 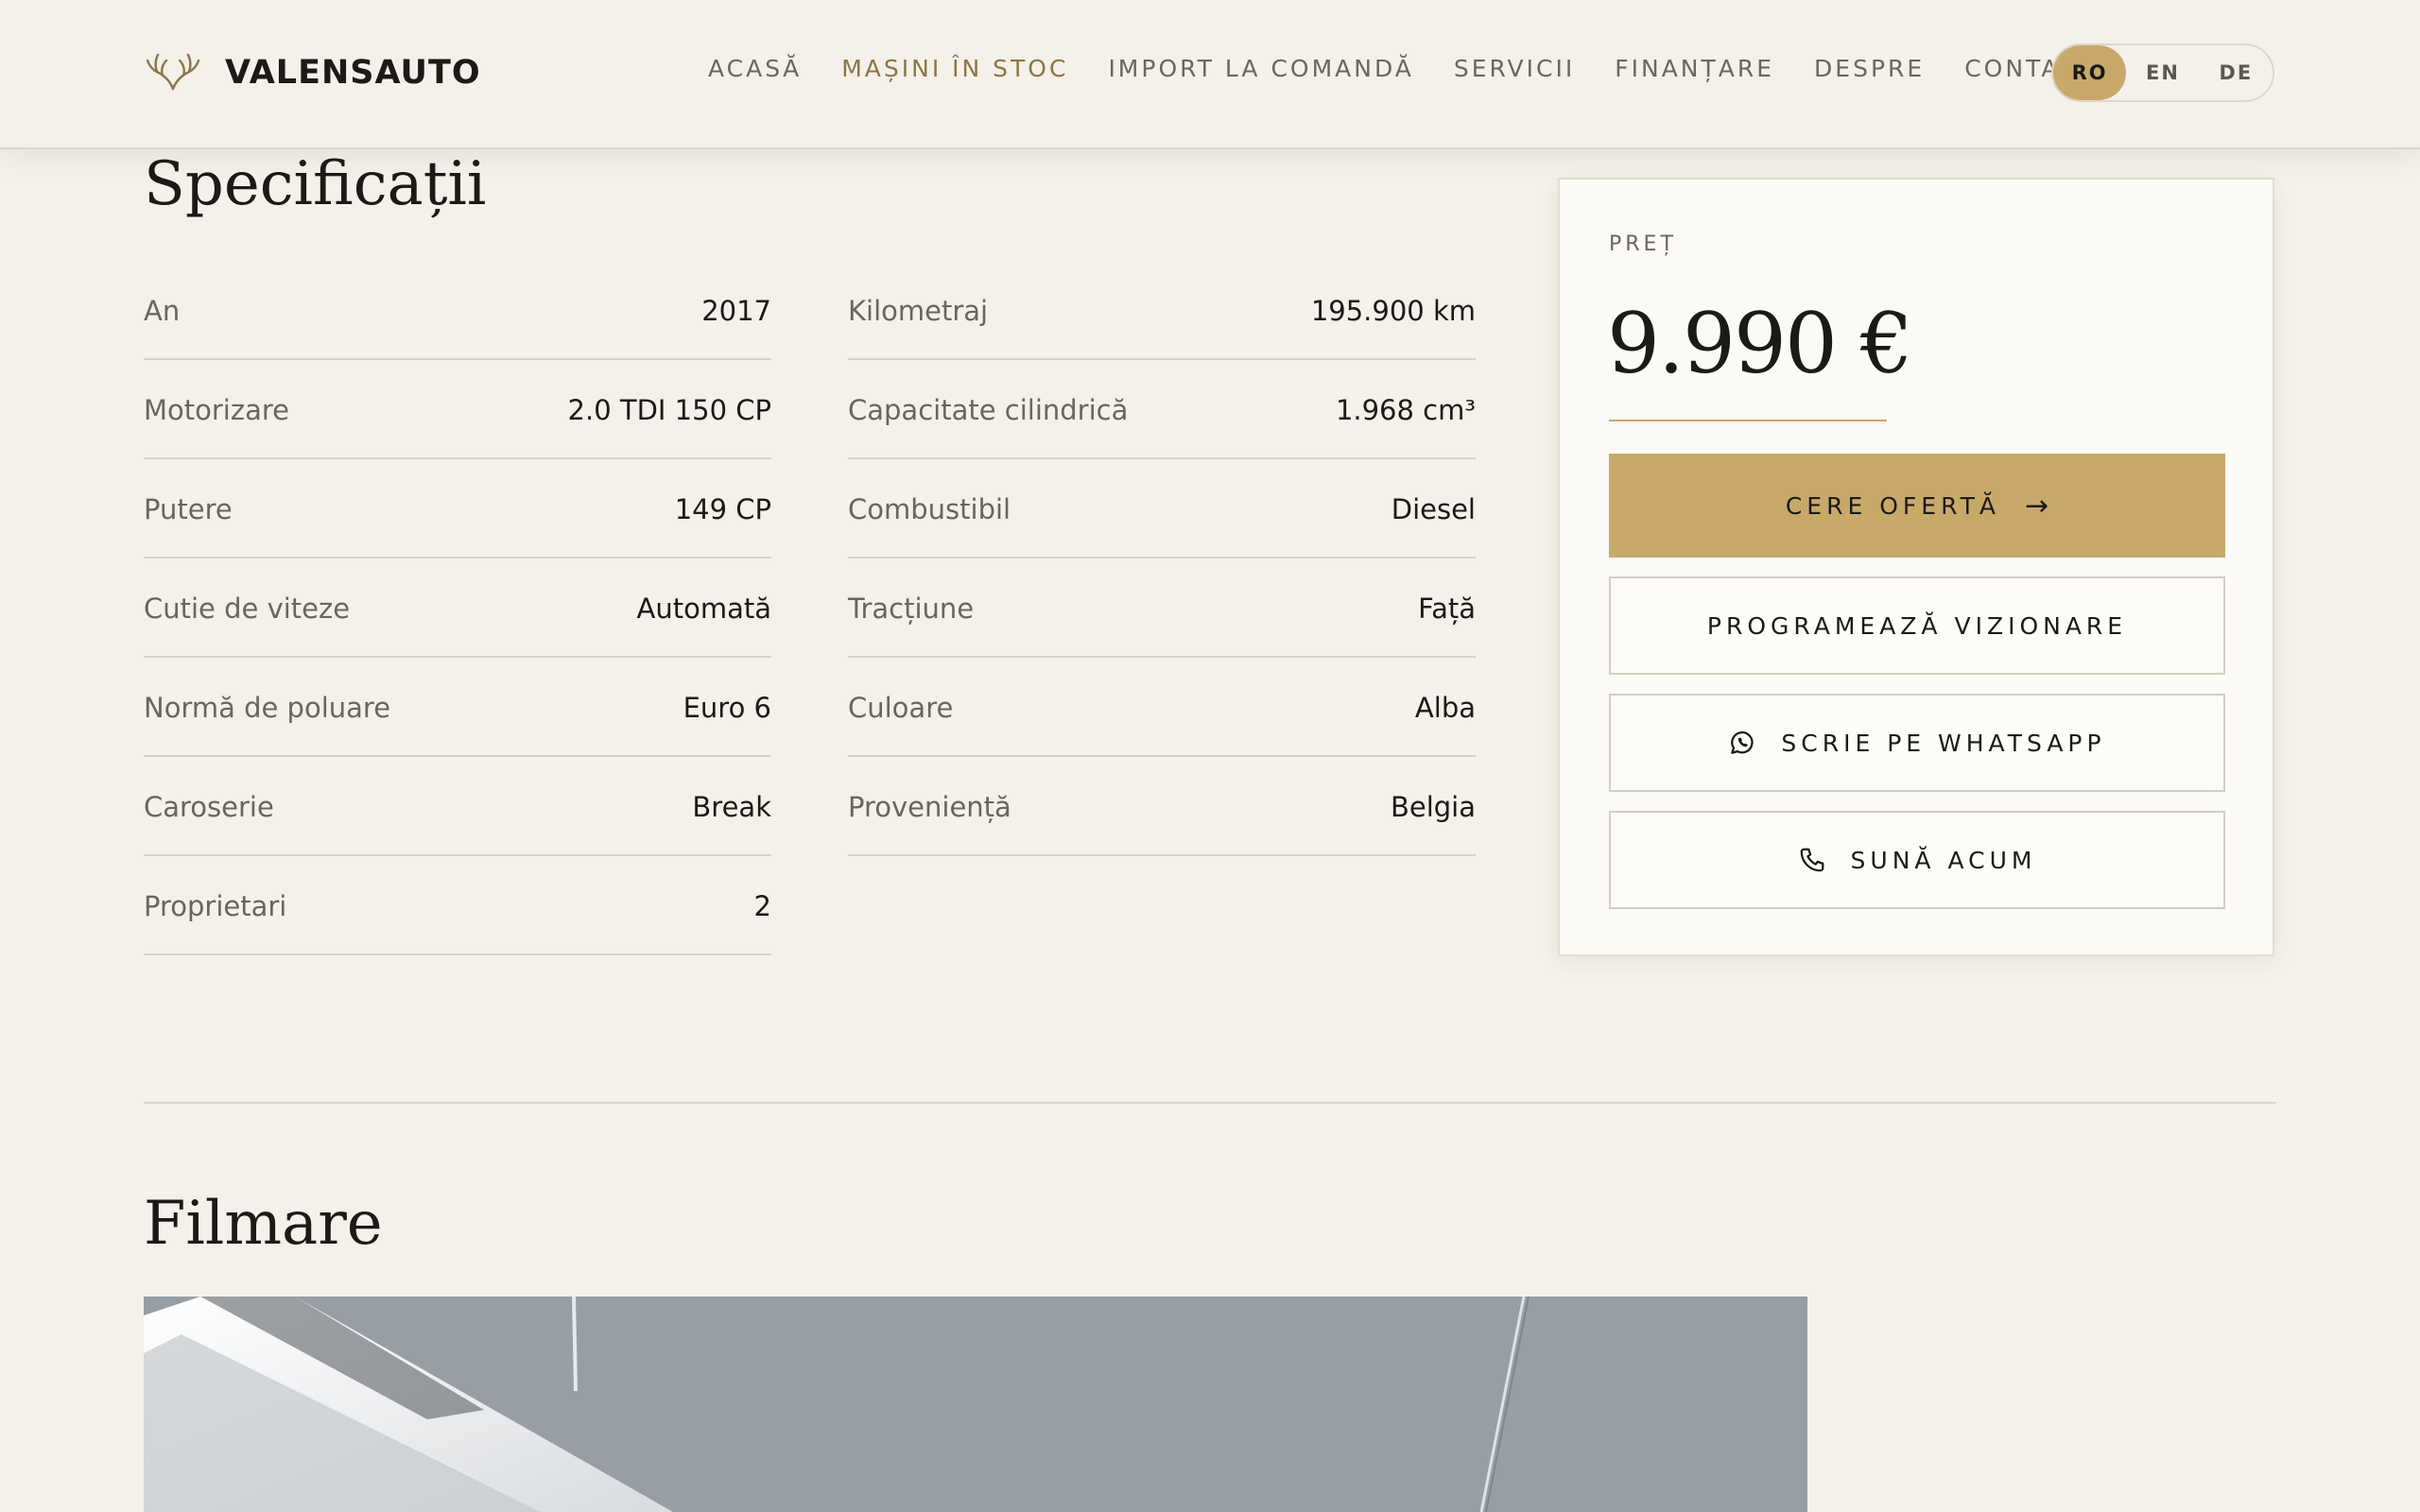 What do you see at coordinates (217, 409) in the screenshot?
I see `spec-label: Motorizare` at bounding box center [217, 409].